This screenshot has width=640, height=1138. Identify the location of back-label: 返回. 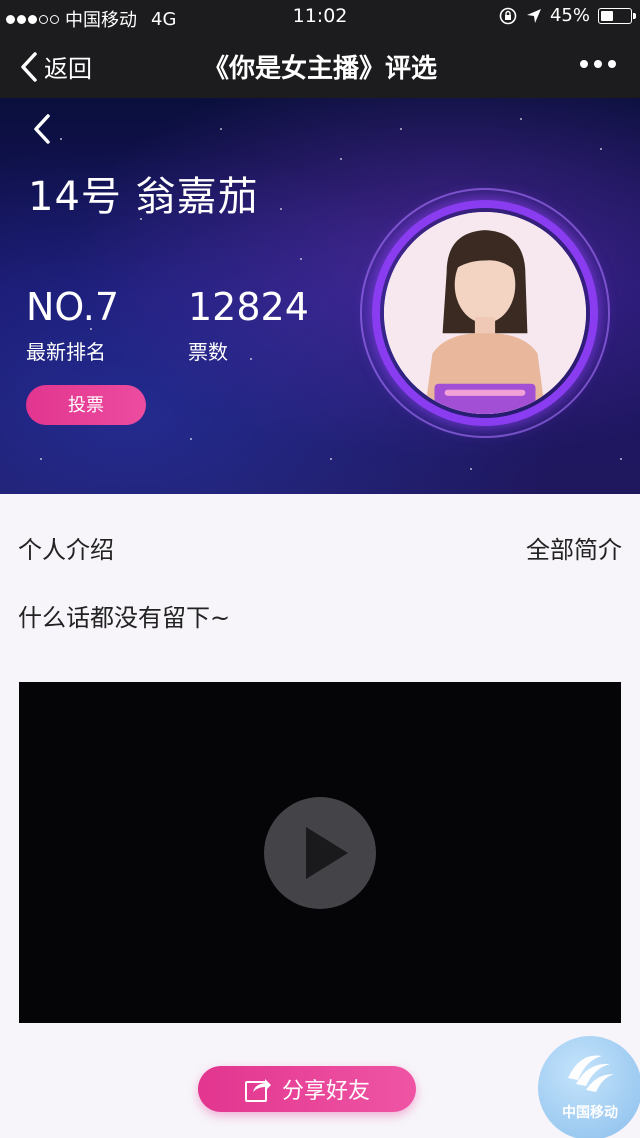
(68, 69).